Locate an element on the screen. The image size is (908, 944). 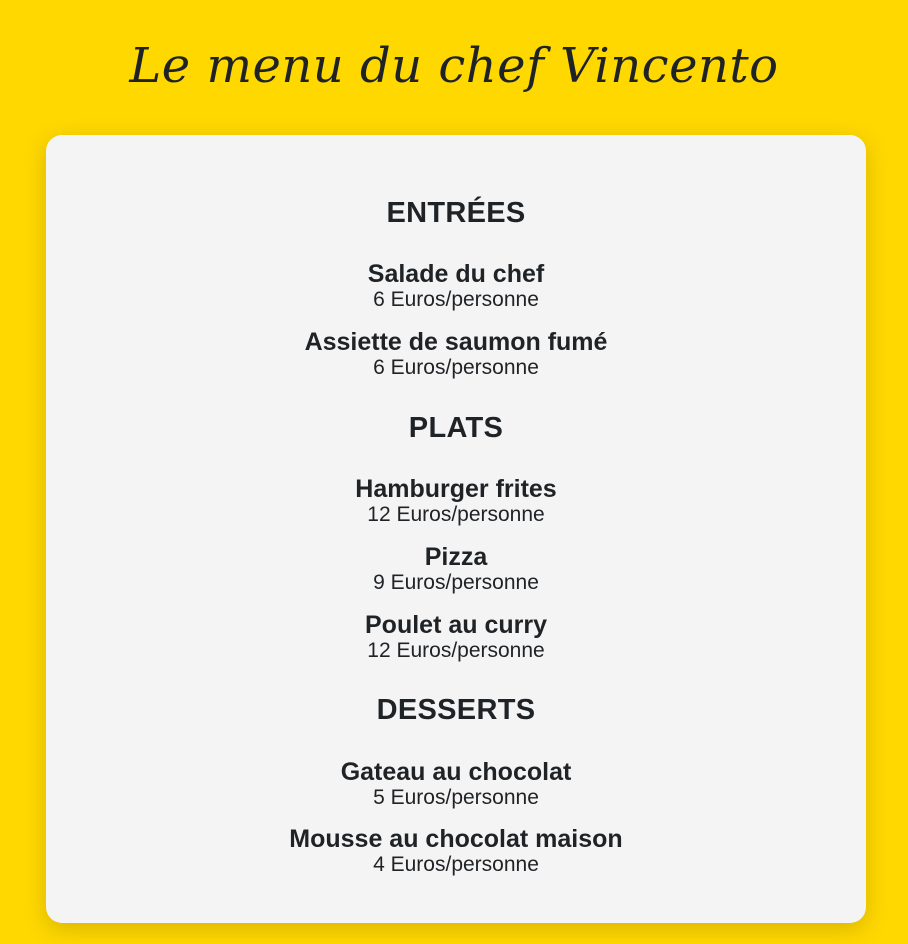
dish-item: Assiette de saumon fumé 6 Euros/personne is located at coordinates (456, 354).